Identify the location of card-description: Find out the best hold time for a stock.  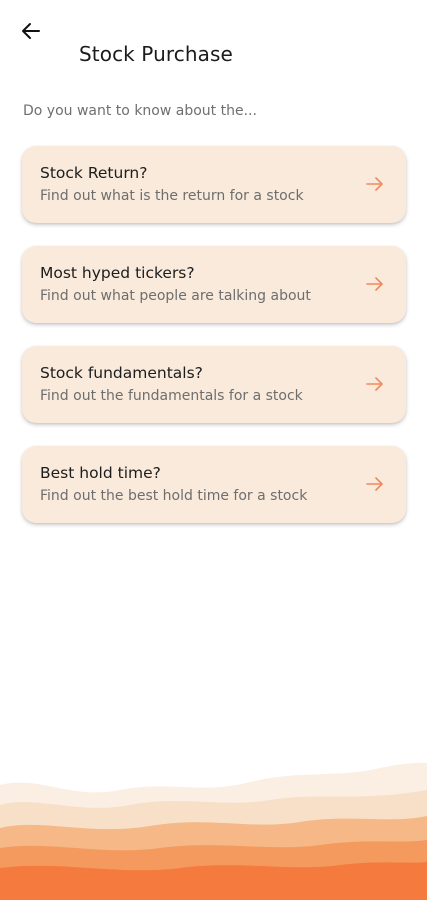
(174, 496).